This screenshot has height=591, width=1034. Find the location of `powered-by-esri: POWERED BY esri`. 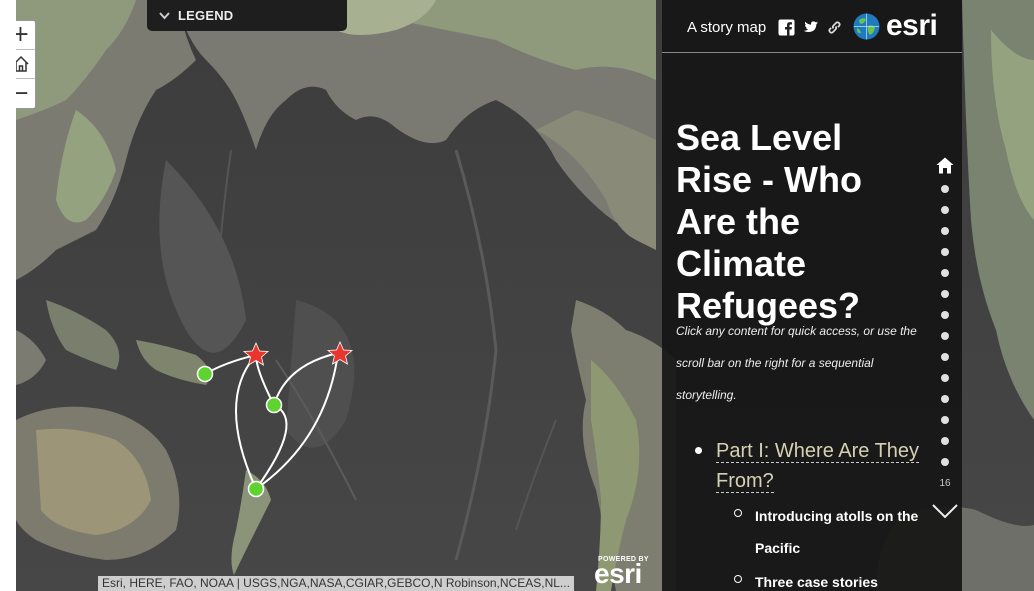

powered-by-esri: POWERED BY esri is located at coordinates (623, 572).